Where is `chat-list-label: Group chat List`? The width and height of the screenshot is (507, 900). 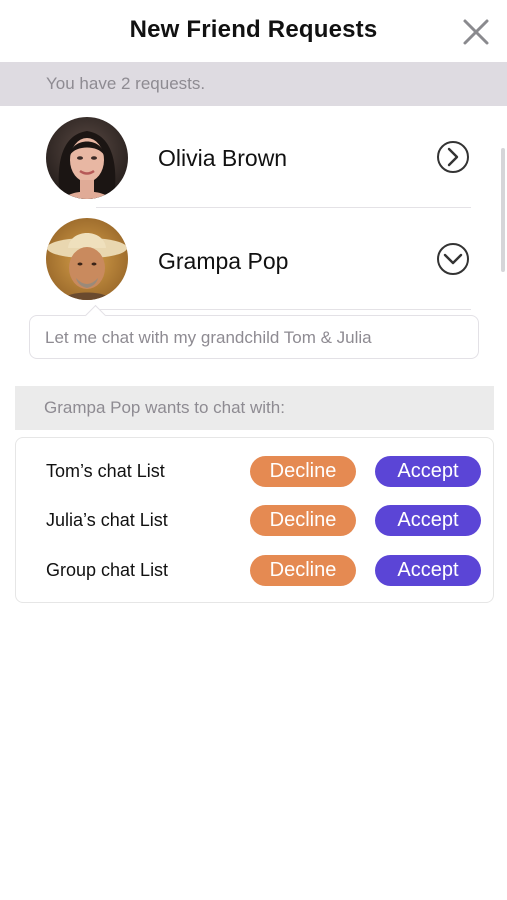 chat-list-label: Group chat List is located at coordinates (107, 570).